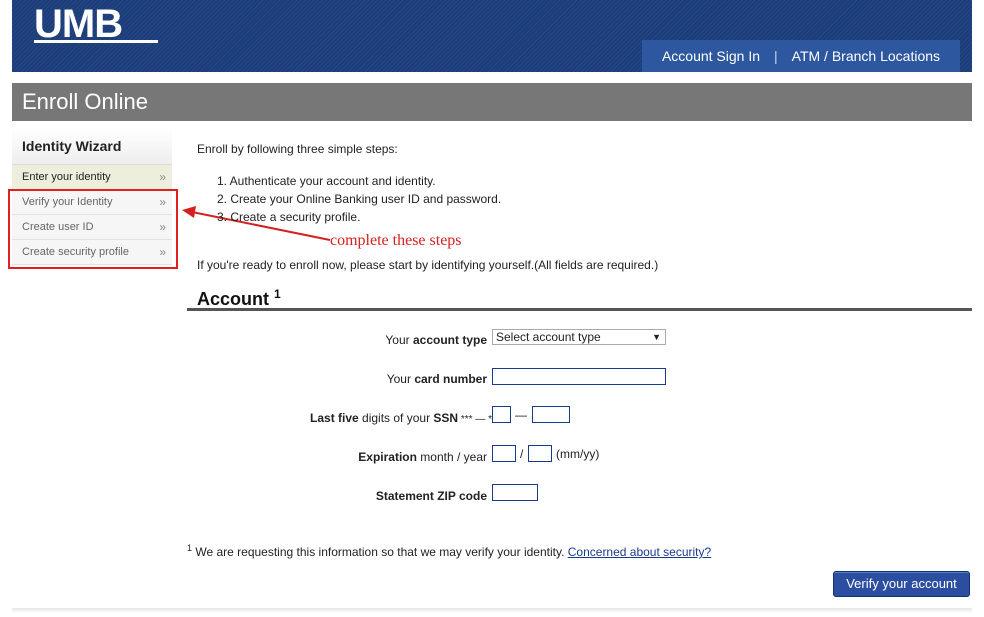 The height and width of the screenshot is (617, 984). What do you see at coordinates (515, 492) in the screenshot?
I see `zip-input` at bounding box center [515, 492].